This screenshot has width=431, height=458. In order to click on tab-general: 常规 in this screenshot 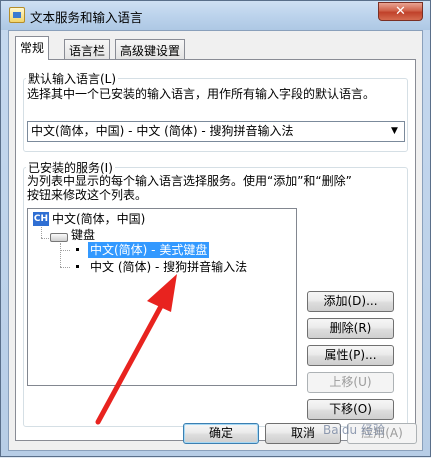, I will do `click(32, 48)`.